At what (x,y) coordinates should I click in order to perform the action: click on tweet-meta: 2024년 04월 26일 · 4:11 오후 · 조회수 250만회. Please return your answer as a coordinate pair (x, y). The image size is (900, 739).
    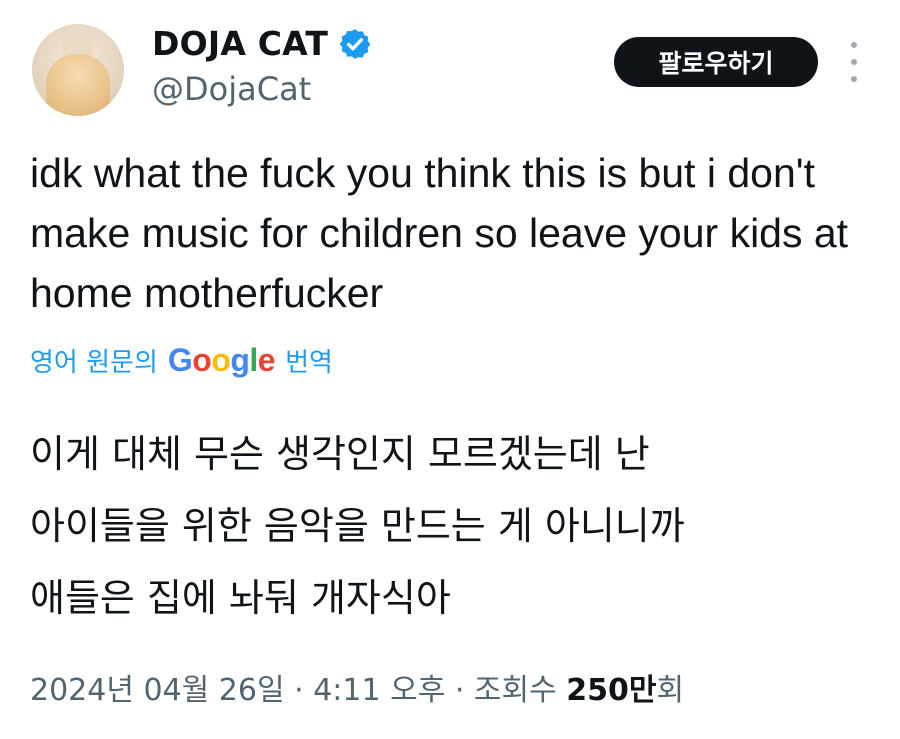
    Looking at the image, I should click on (357, 687).